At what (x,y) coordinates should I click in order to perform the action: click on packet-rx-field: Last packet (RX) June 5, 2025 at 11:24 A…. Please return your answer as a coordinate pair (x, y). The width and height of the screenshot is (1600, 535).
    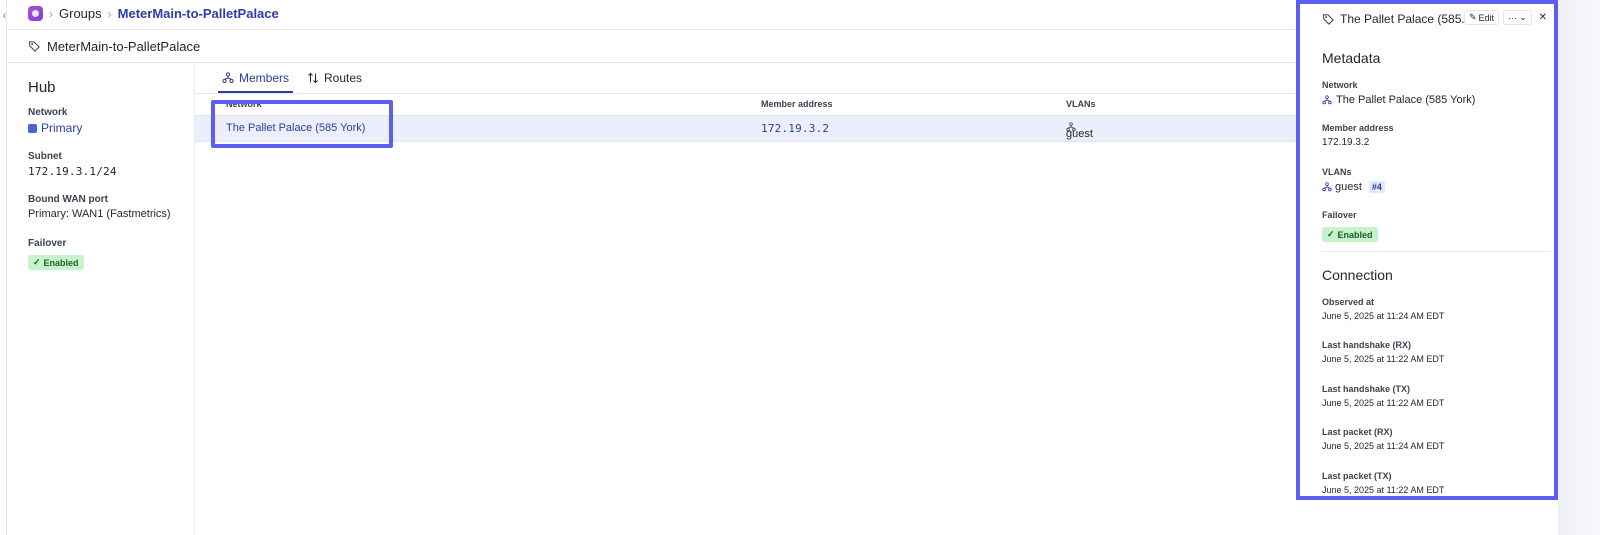
    Looking at the image, I should click on (1383, 439).